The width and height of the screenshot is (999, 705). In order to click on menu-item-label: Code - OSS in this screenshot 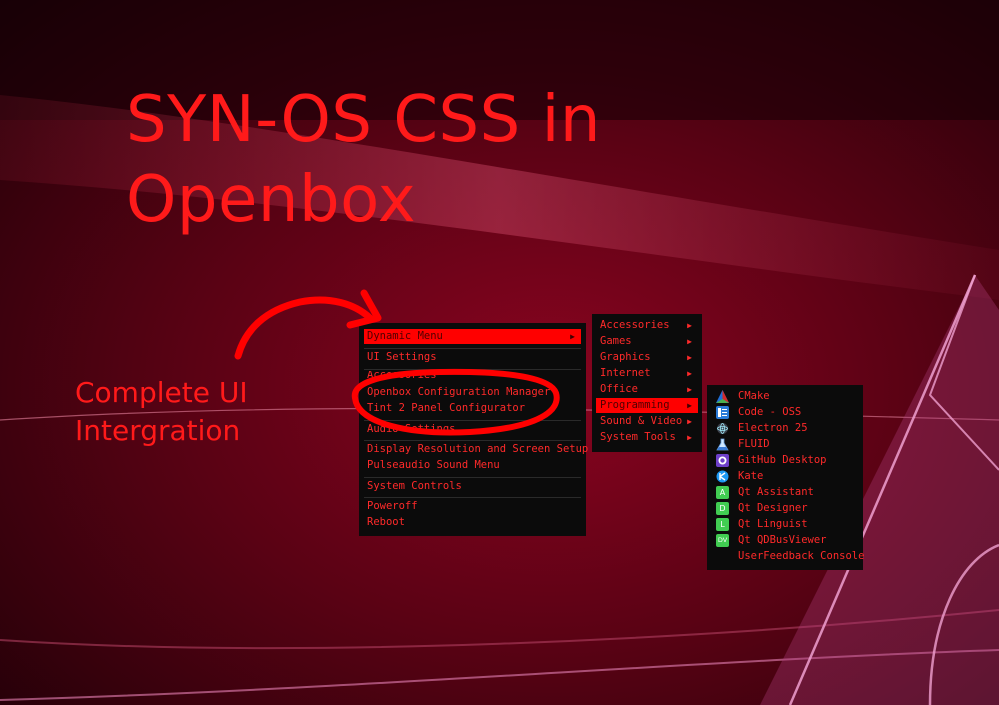, I will do `click(770, 412)`.